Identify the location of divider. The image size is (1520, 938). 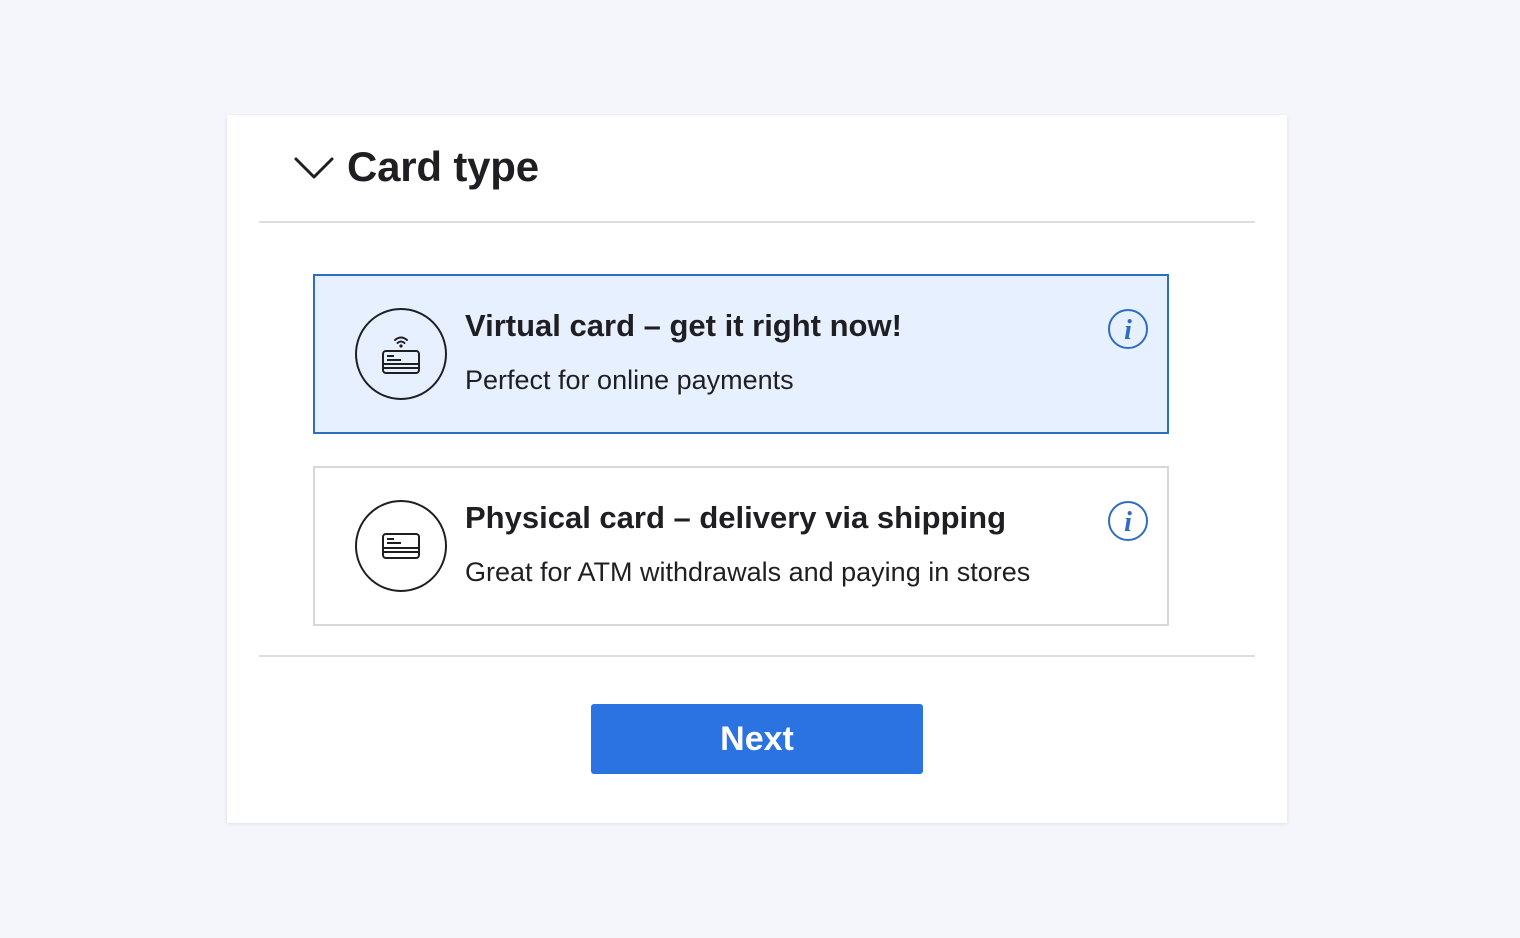
(757, 656).